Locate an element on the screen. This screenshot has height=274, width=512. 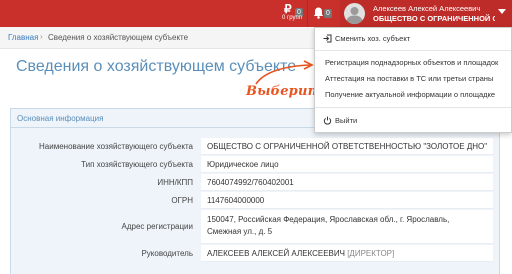
caret-down-icon is located at coordinates (502, 11).